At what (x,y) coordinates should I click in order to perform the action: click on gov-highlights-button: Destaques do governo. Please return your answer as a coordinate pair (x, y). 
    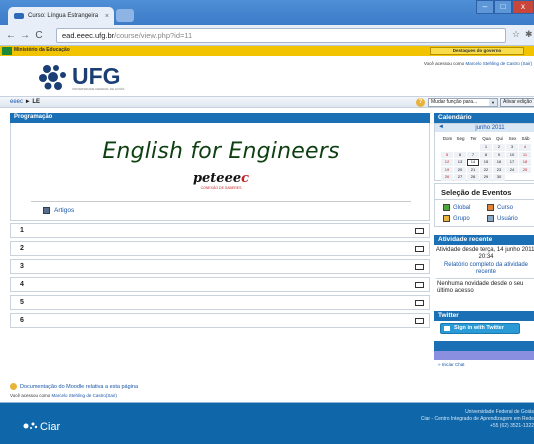
    Looking at the image, I should click on (477, 51).